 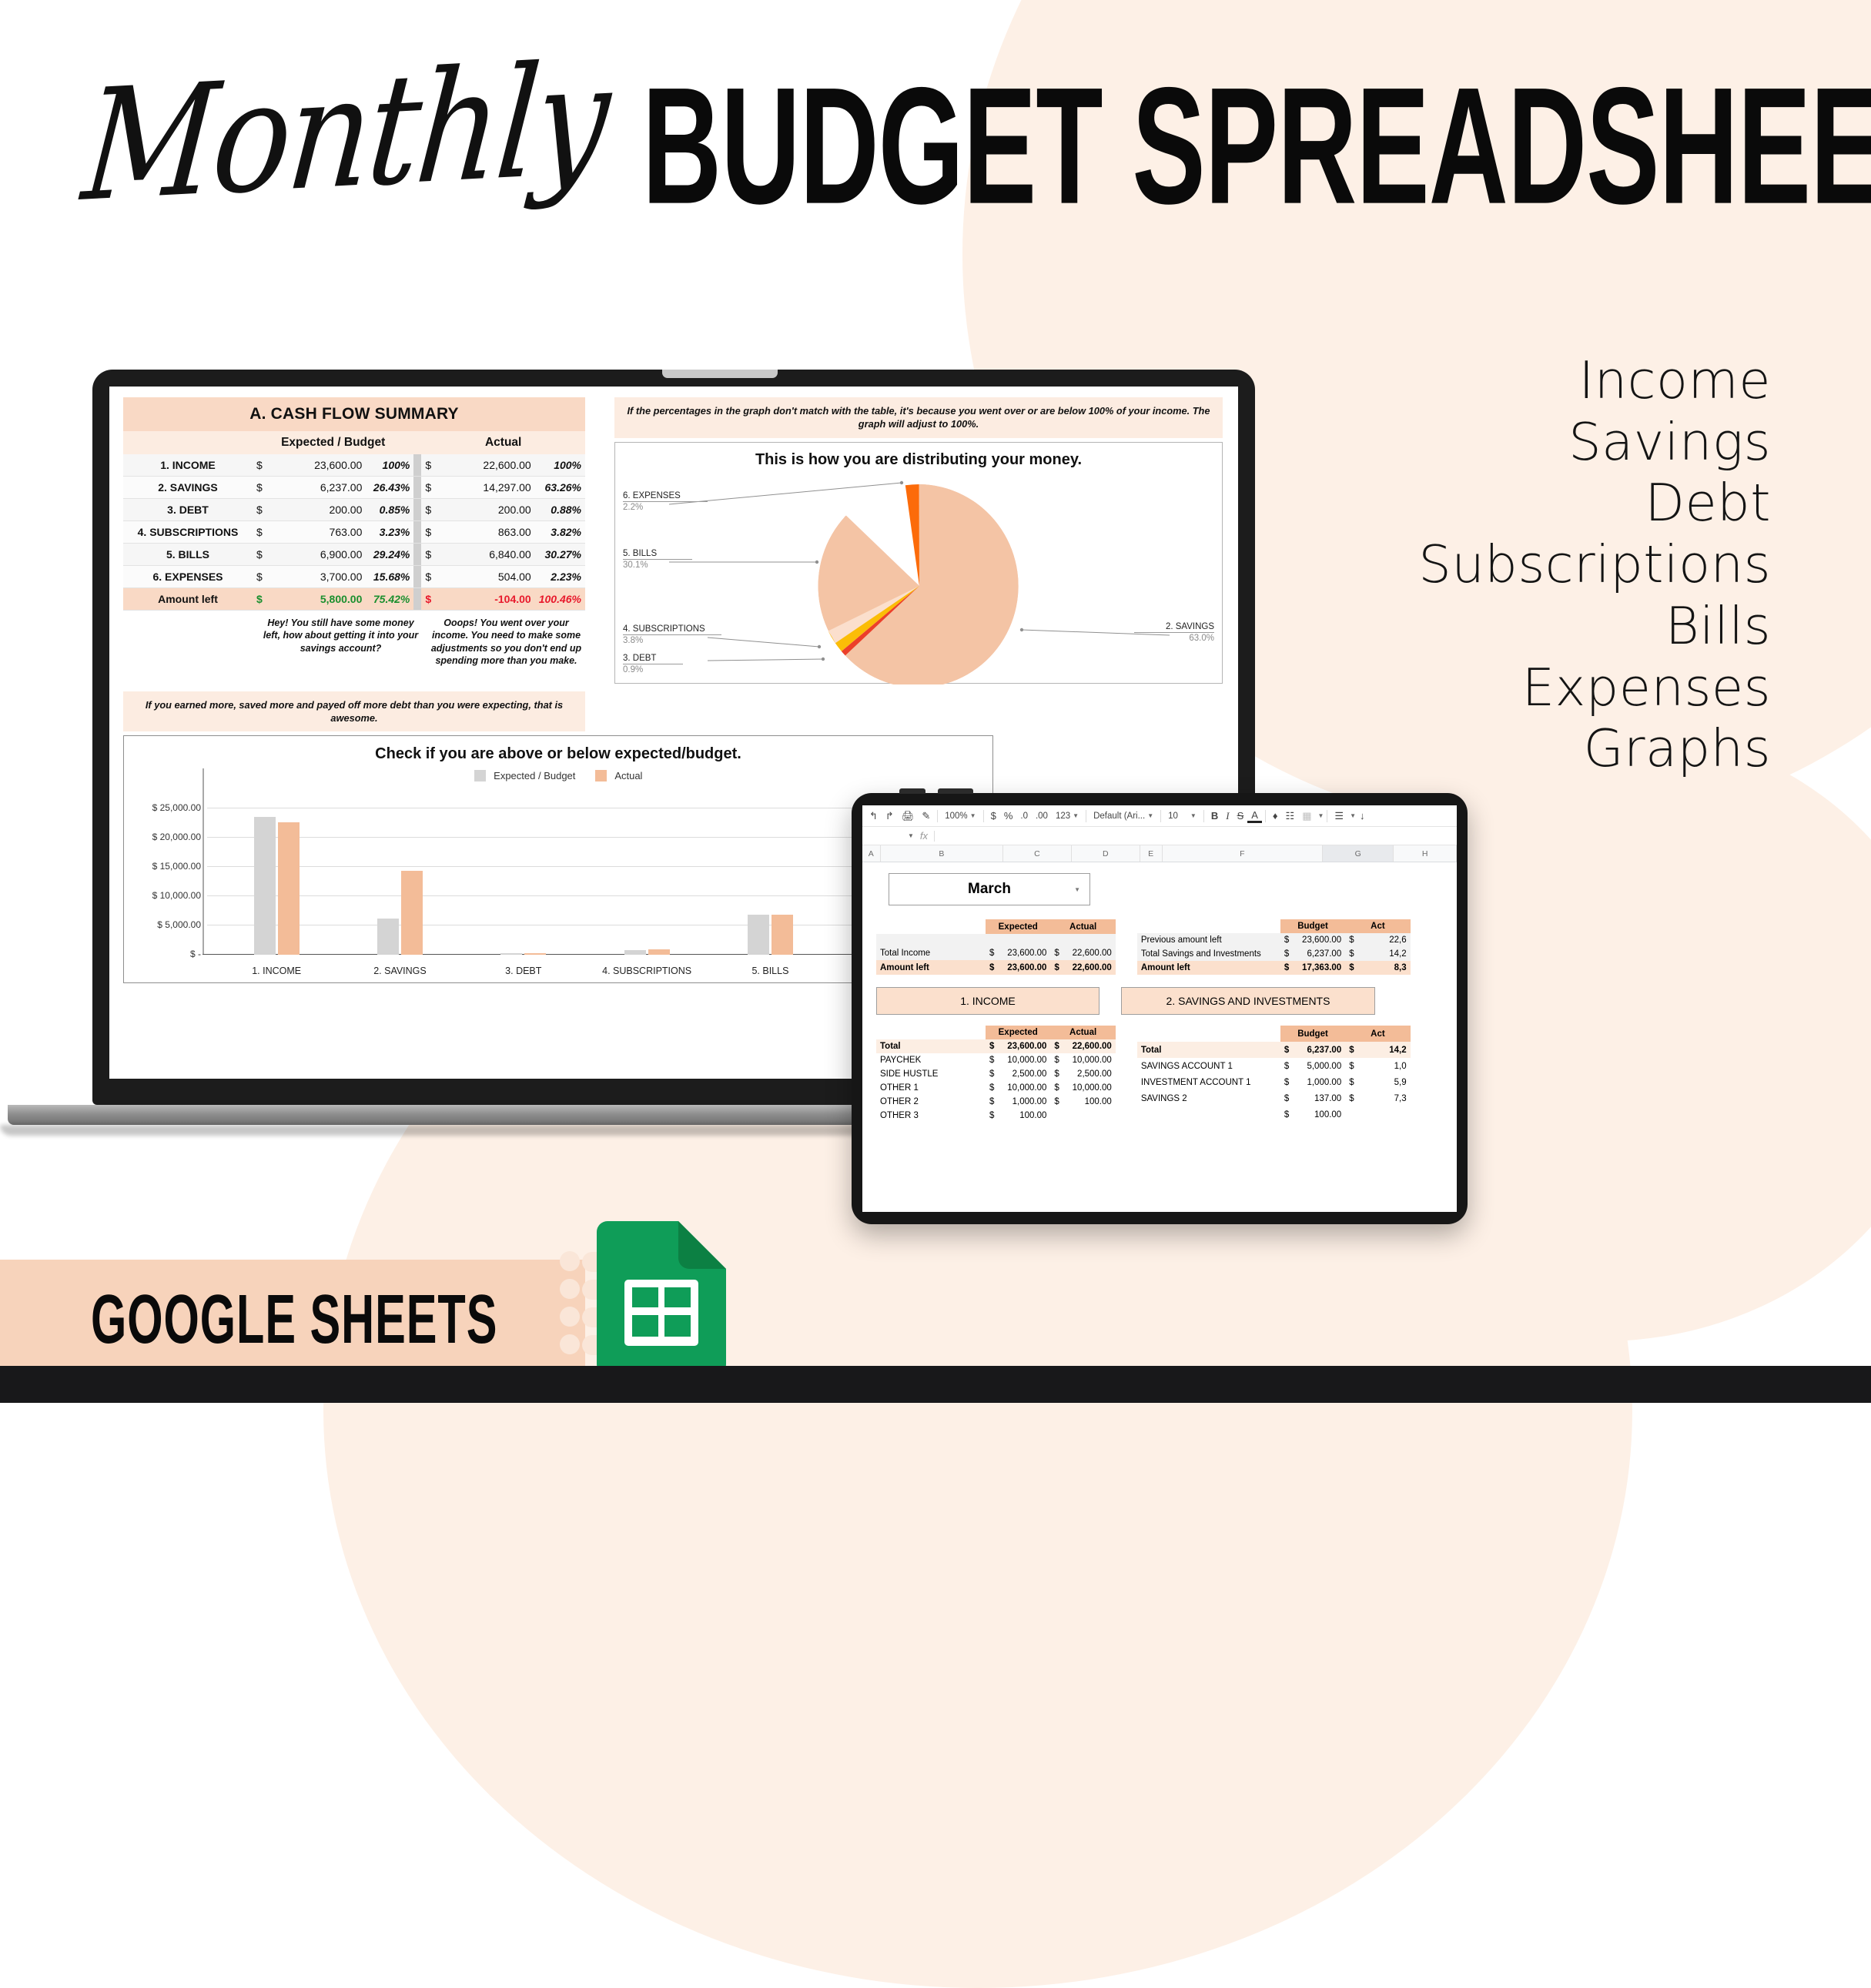 I want to click on pie-label-savings: 2. SAVINGS 63.0%, so click(x=1174, y=632).